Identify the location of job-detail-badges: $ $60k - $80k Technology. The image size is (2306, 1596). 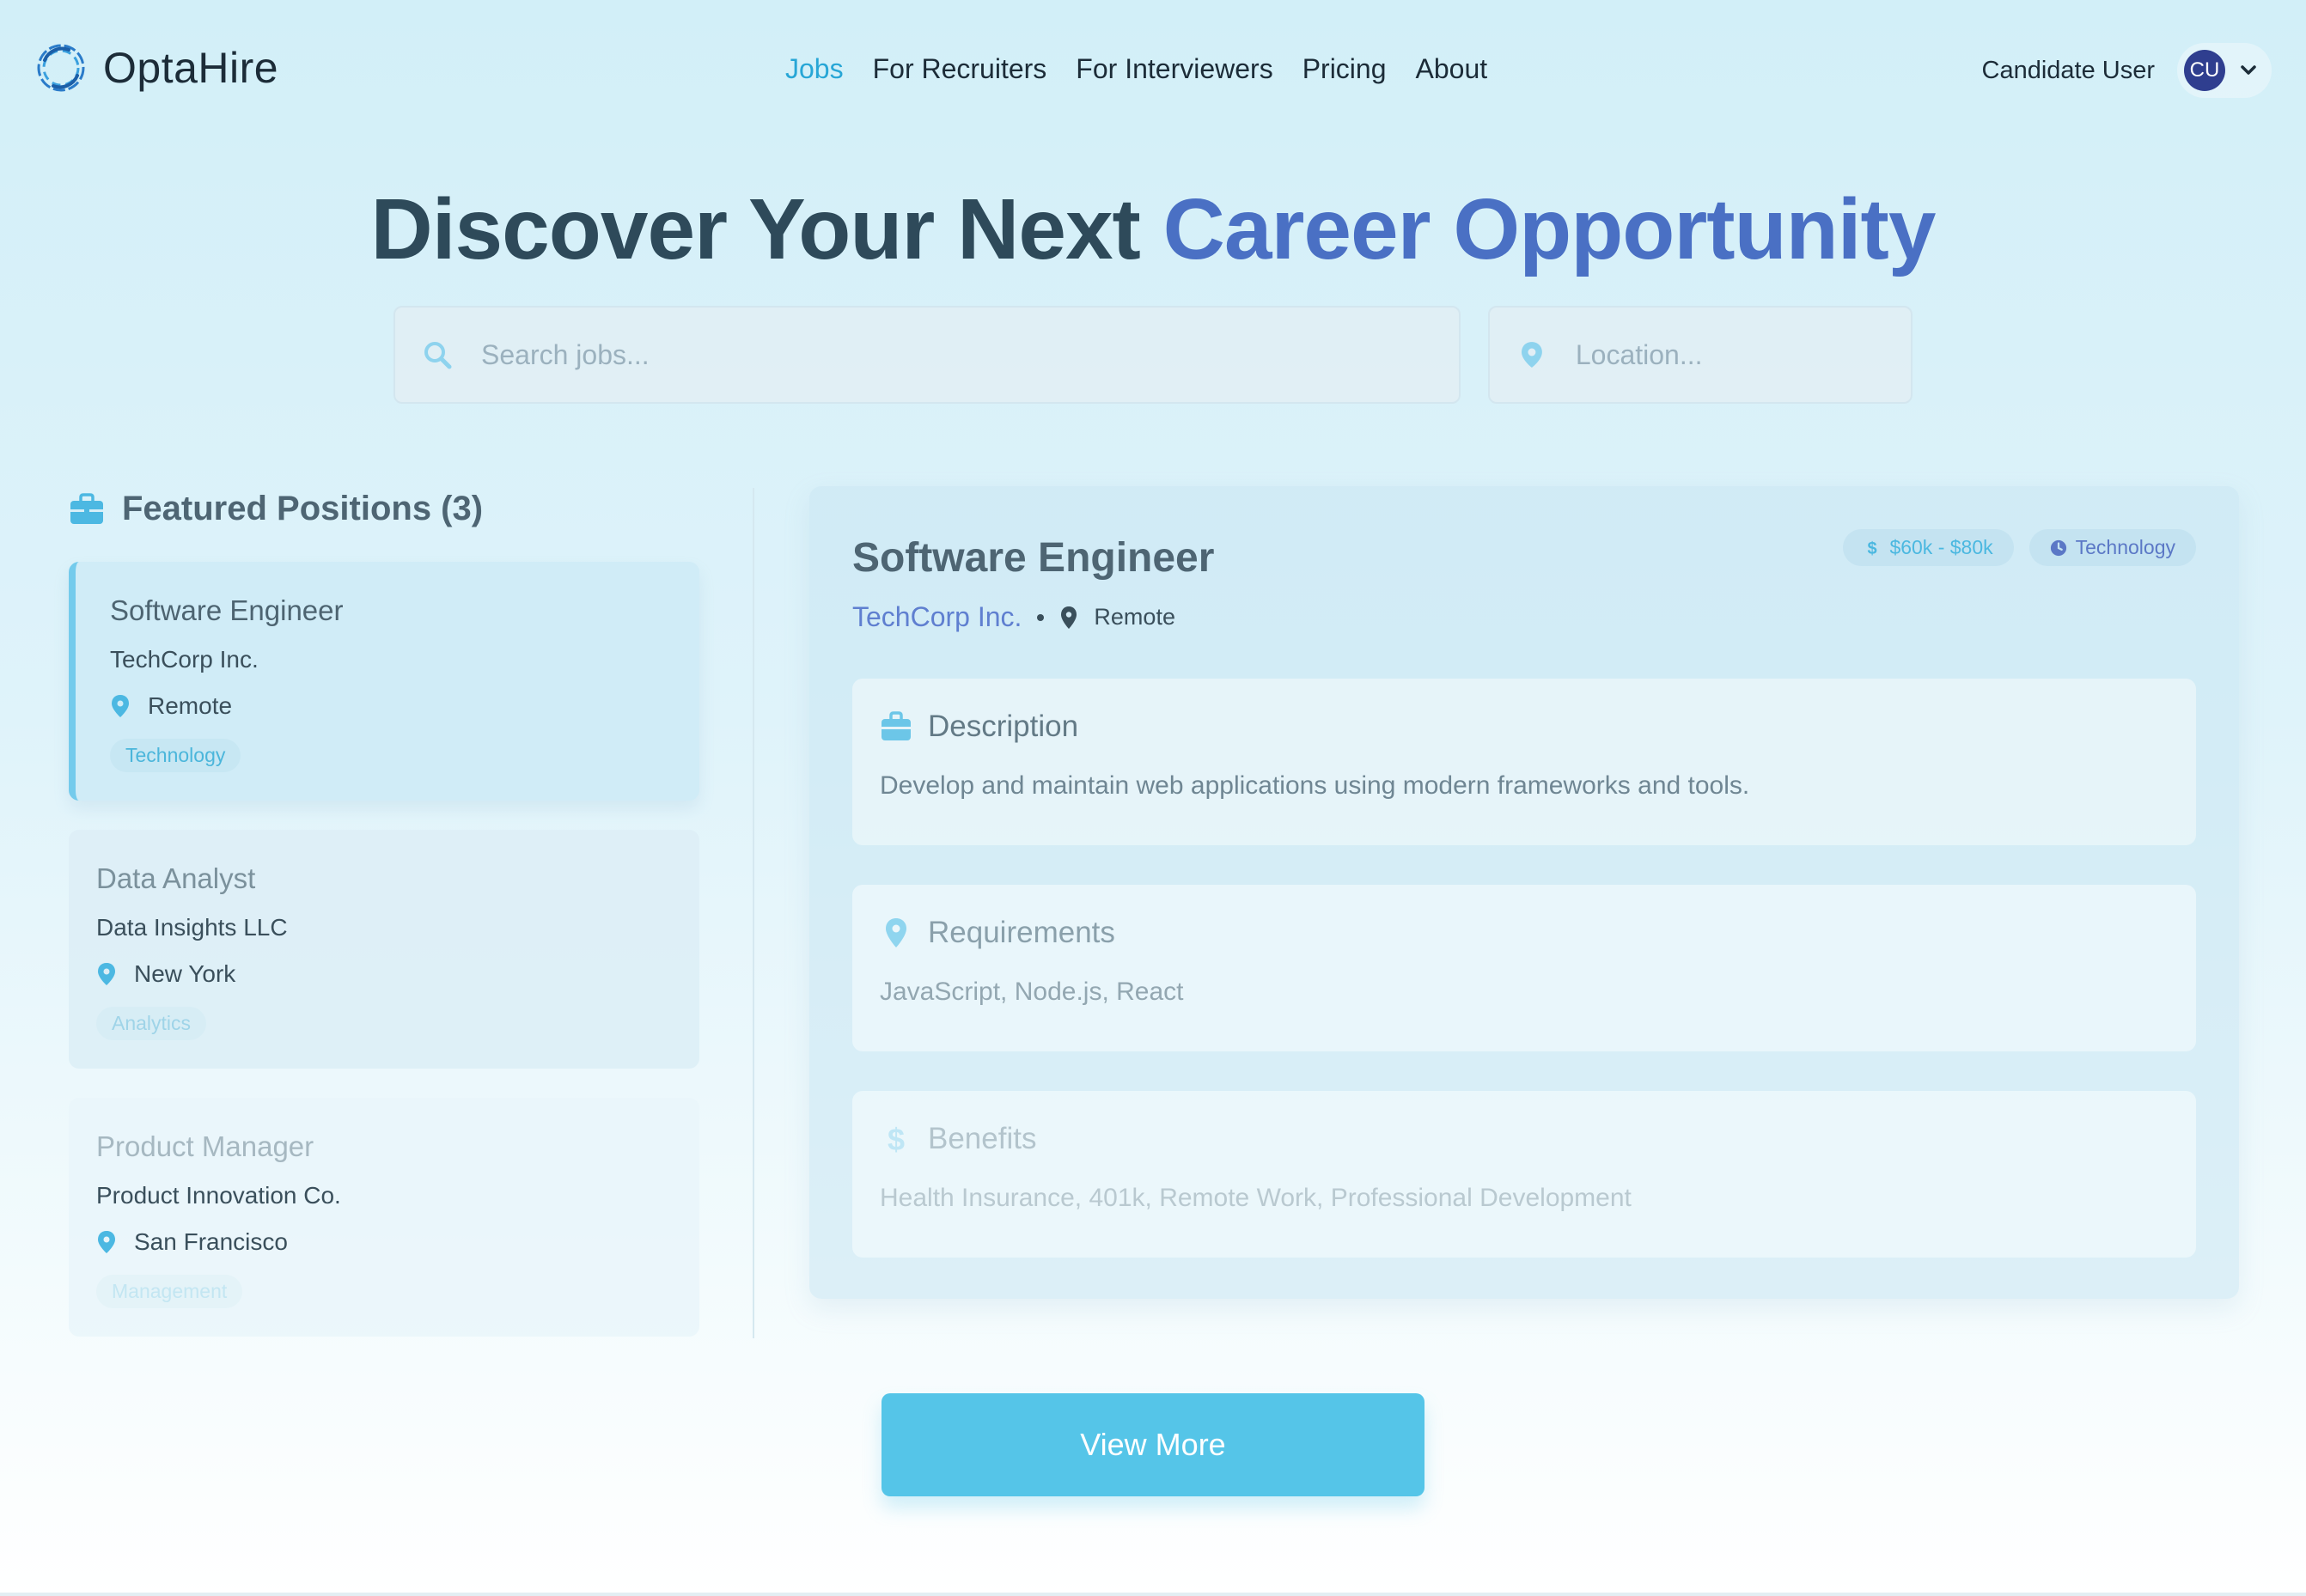
(2019, 547).